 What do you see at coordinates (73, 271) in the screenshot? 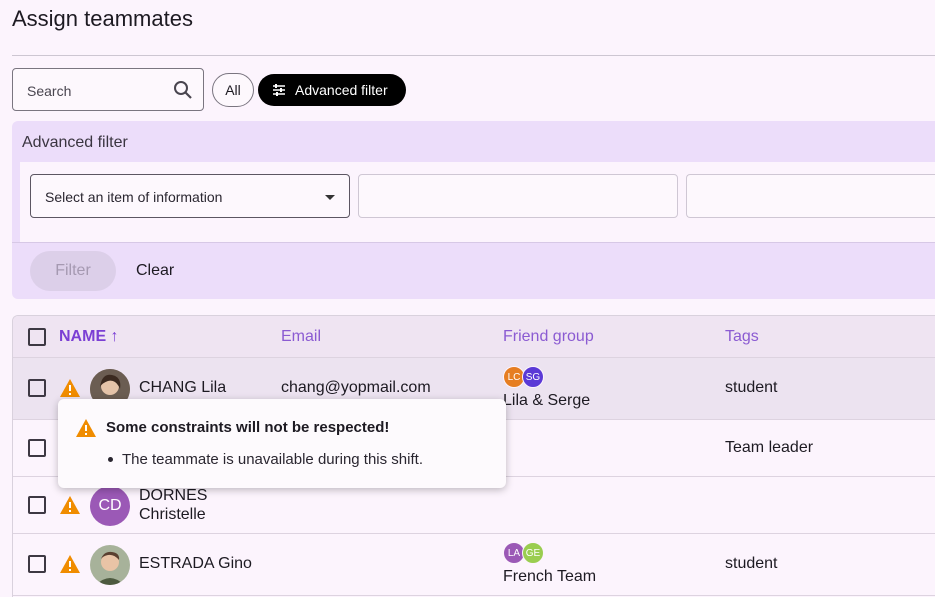
I see `filter-button: Filter` at bounding box center [73, 271].